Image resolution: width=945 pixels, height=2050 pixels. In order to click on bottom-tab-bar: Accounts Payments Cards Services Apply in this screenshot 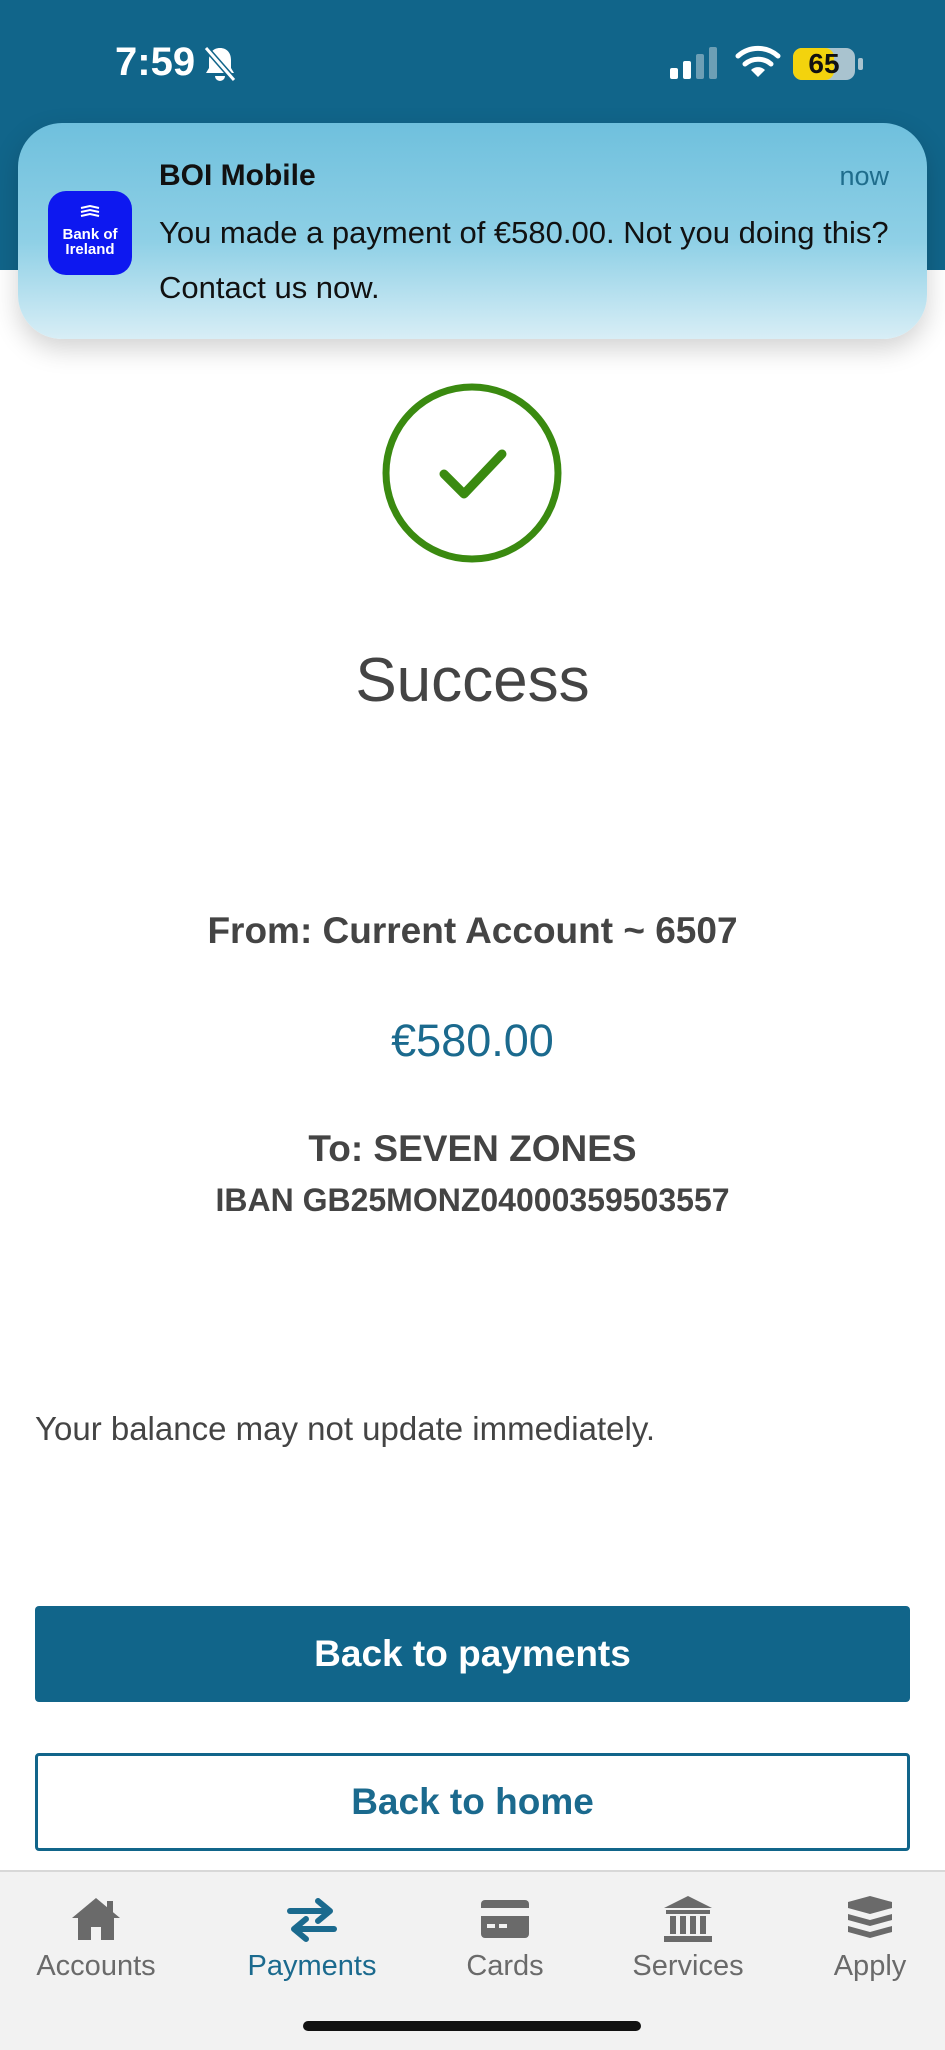, I will do `click(472, 1960)`.